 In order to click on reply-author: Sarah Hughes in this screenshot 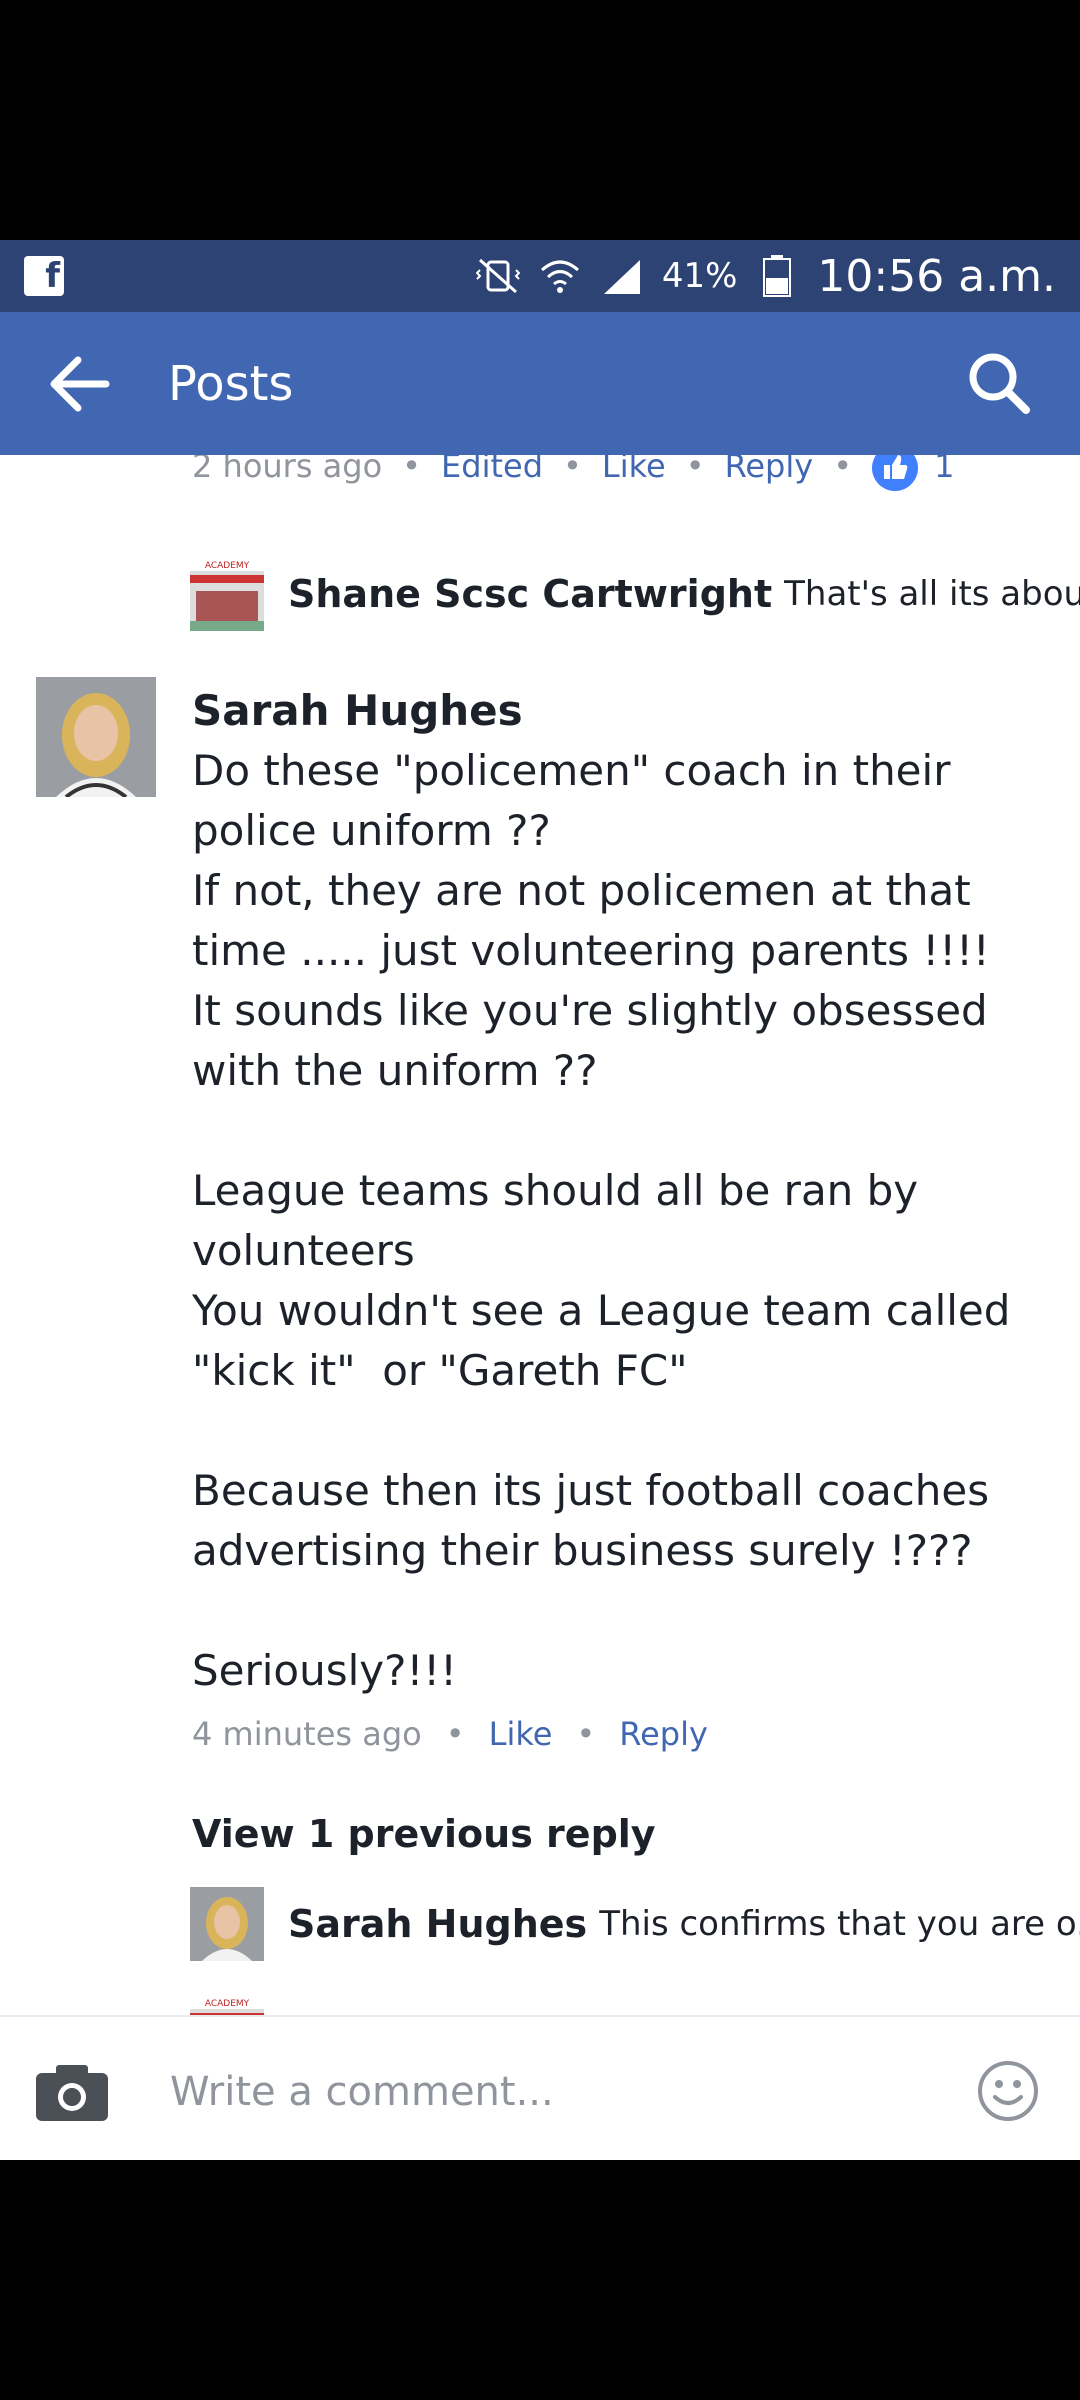, I will do `click(437, 1924)`.